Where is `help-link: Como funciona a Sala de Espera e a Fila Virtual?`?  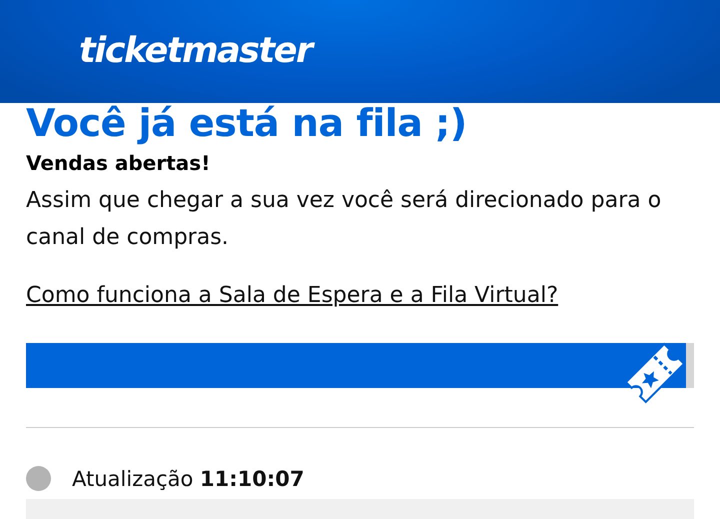 help-link: Como funciona a Sala de Espera e a Fila Virtual? is located at coordinates (292, 296).